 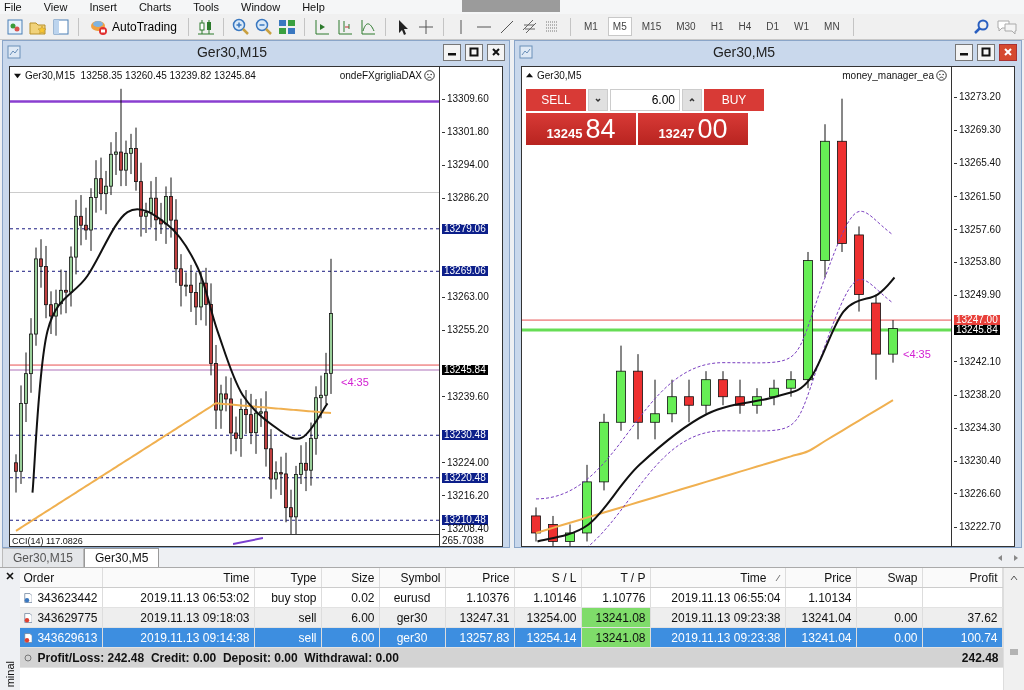 What do you see at coordinates (529, 26) in the screenshot?
I see `equidistant-channel-icon` at bounding box center [529, 26].